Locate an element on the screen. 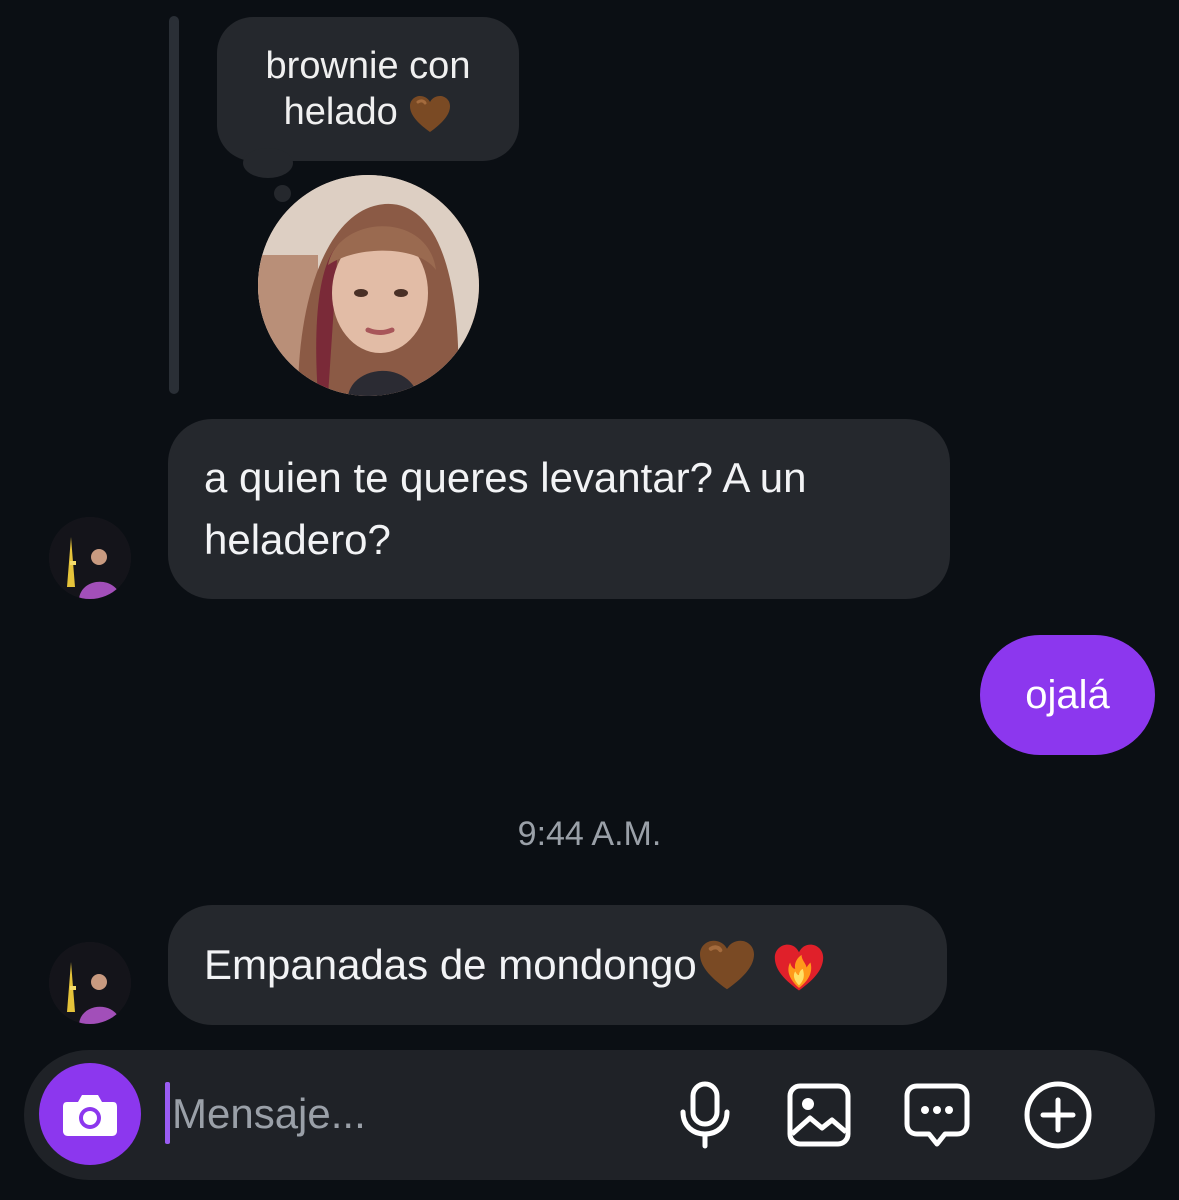 This screenshot has width=1179, height=1200. outgoing-message-bubble: ojalá is located at coordinates (1067, 695).